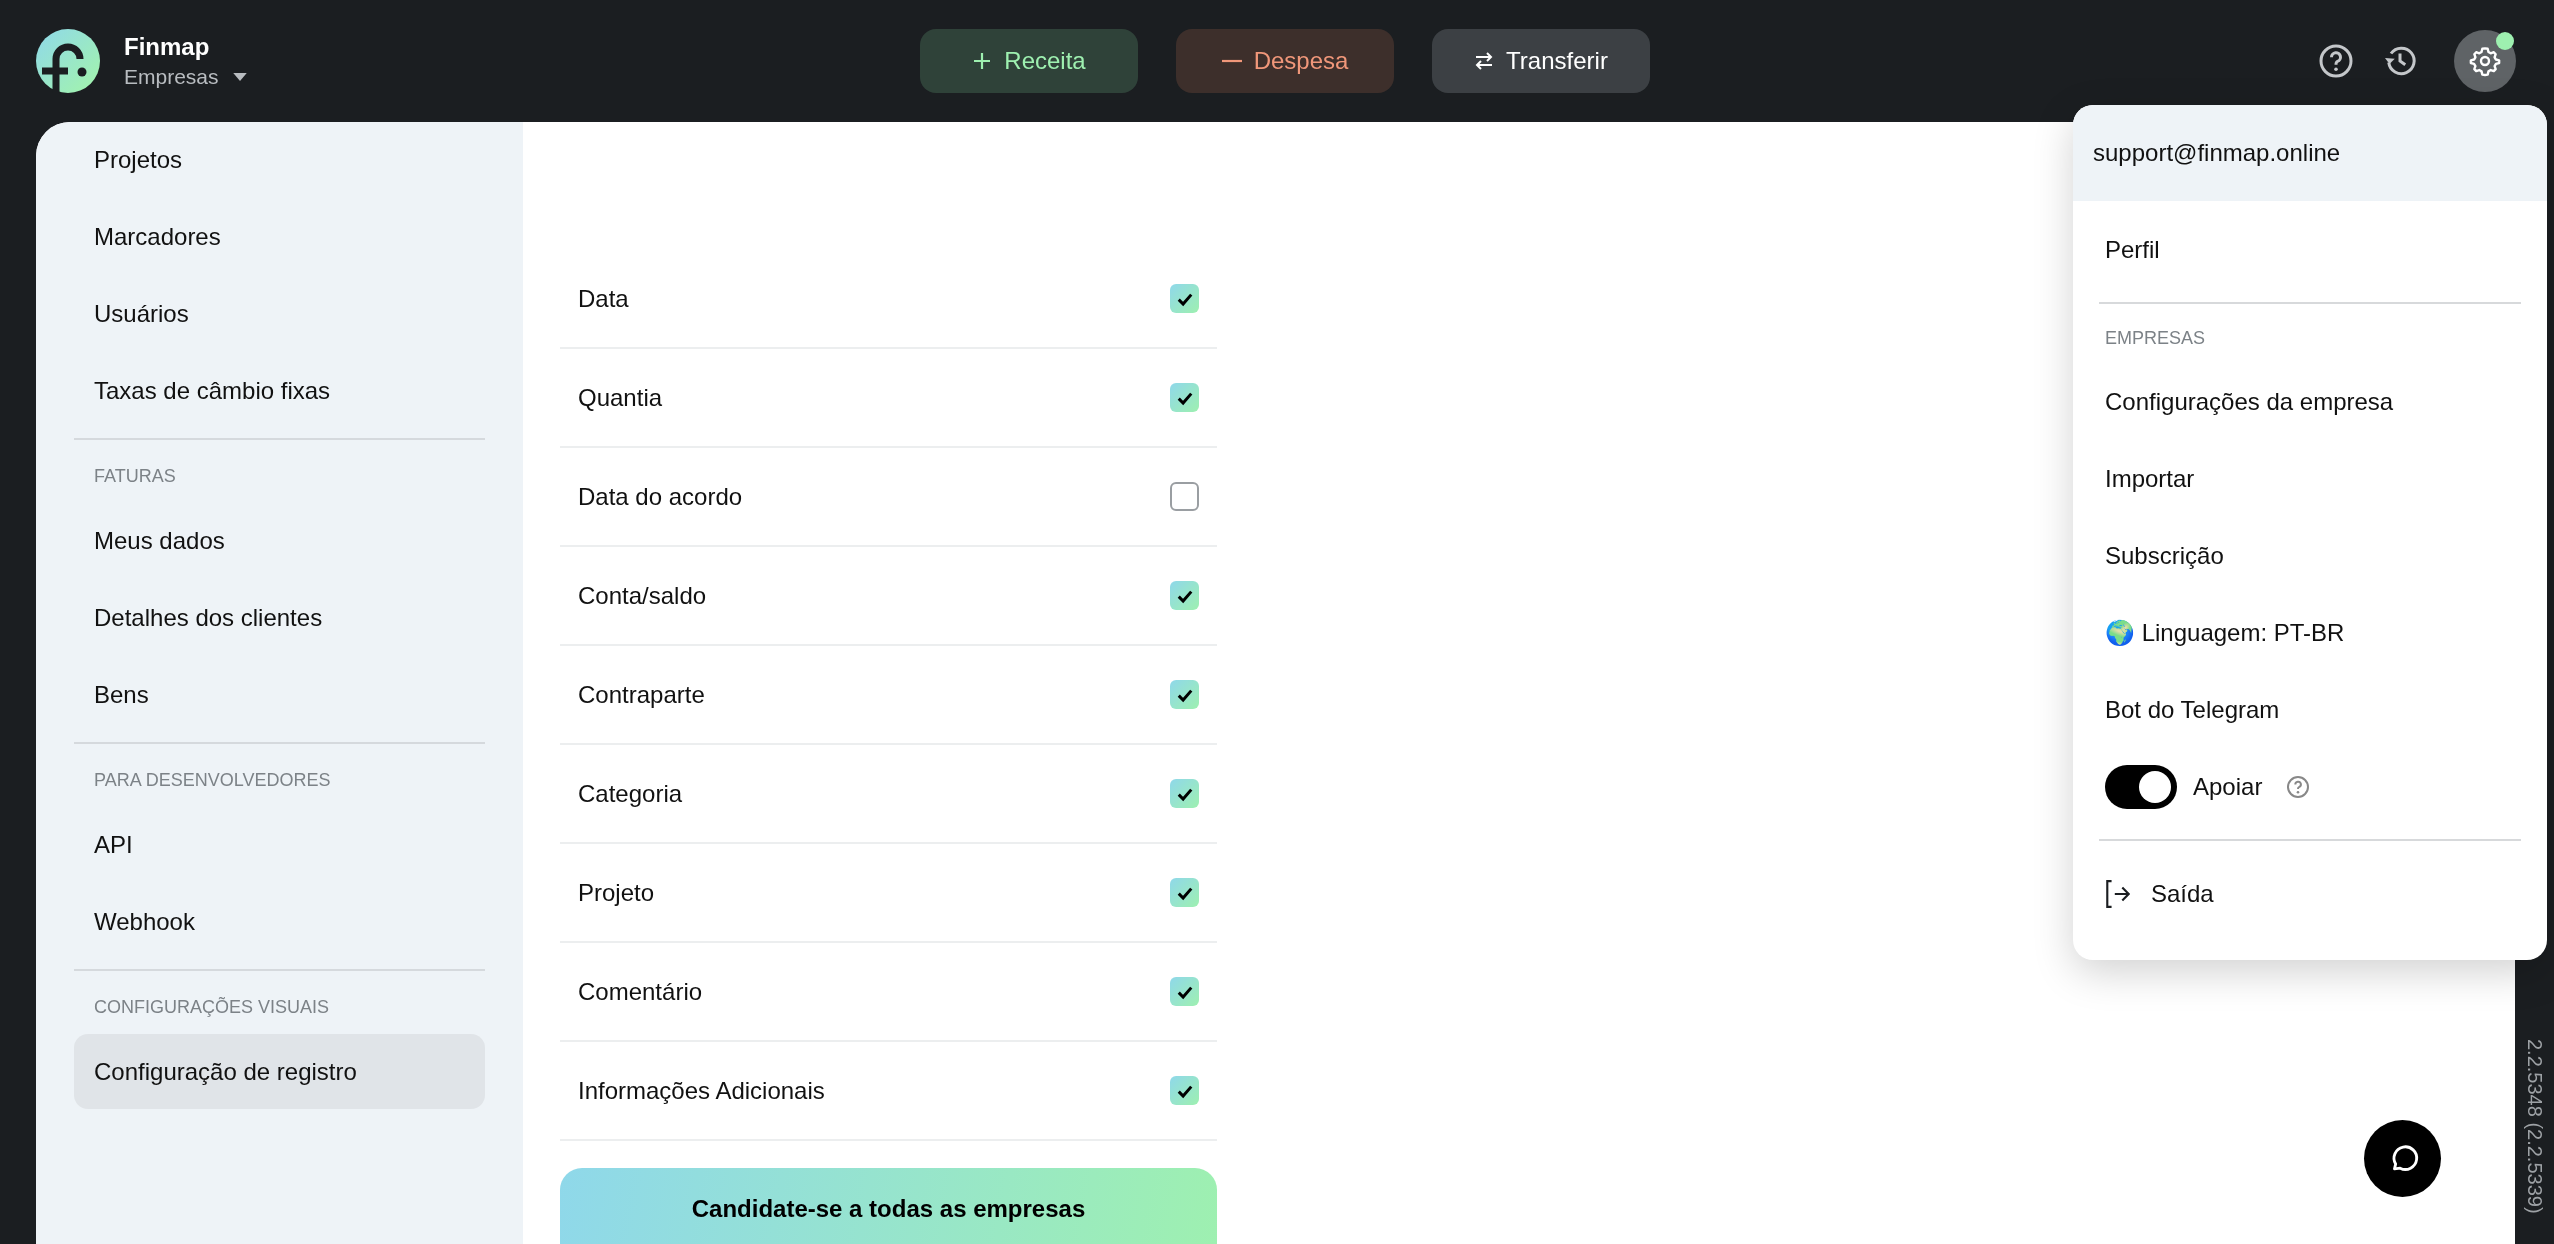 This screenshot has width=2554, height=1244. I want to click on logout-menu-item: Saída, so click(2310, 893).